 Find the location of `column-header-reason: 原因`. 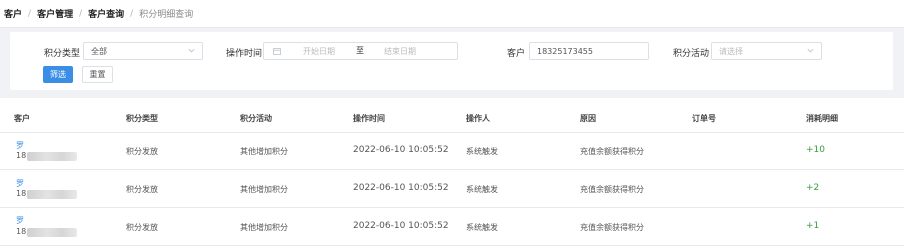

column-header-reason: 原因 is located at coordinates (588, 118).